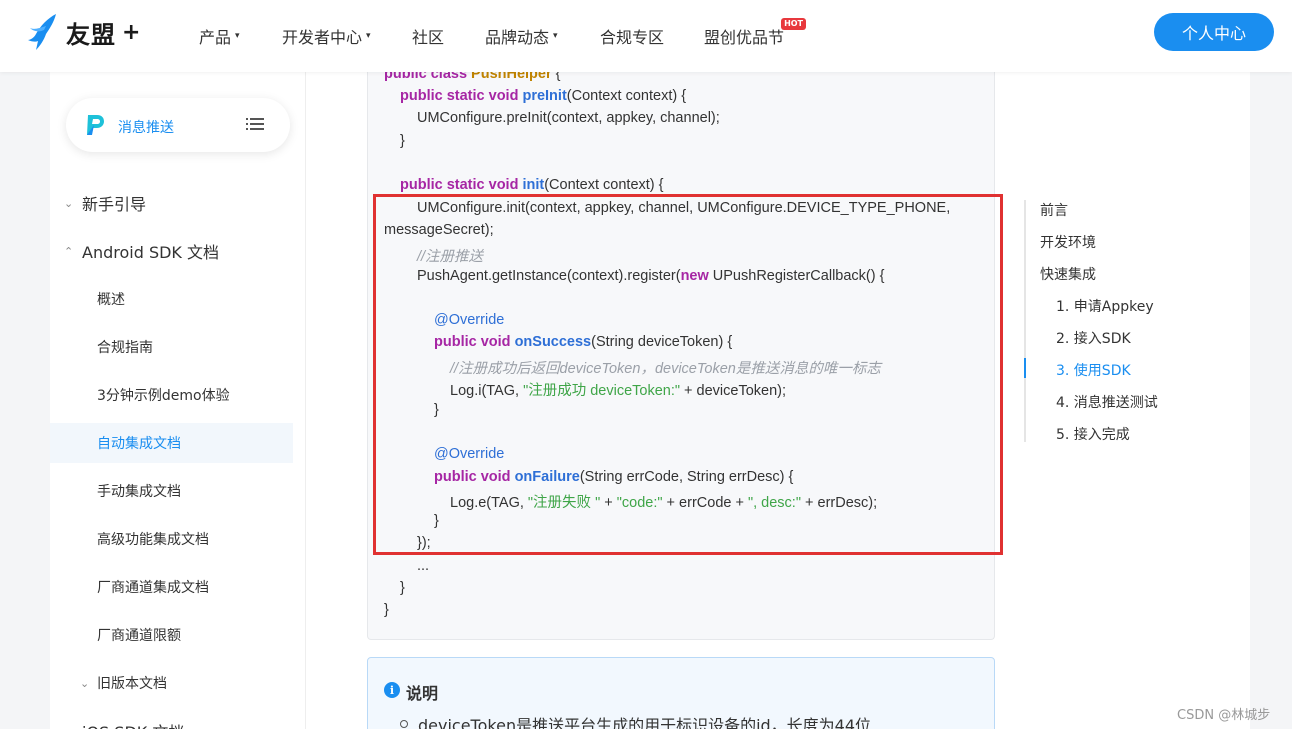 This screenshot has height=729, width=1292. What do you see at coordinates (139, 492) in the screenshot?
I see `sidebar-item-label: 手动集成文档` at bounding box center [139, 492].